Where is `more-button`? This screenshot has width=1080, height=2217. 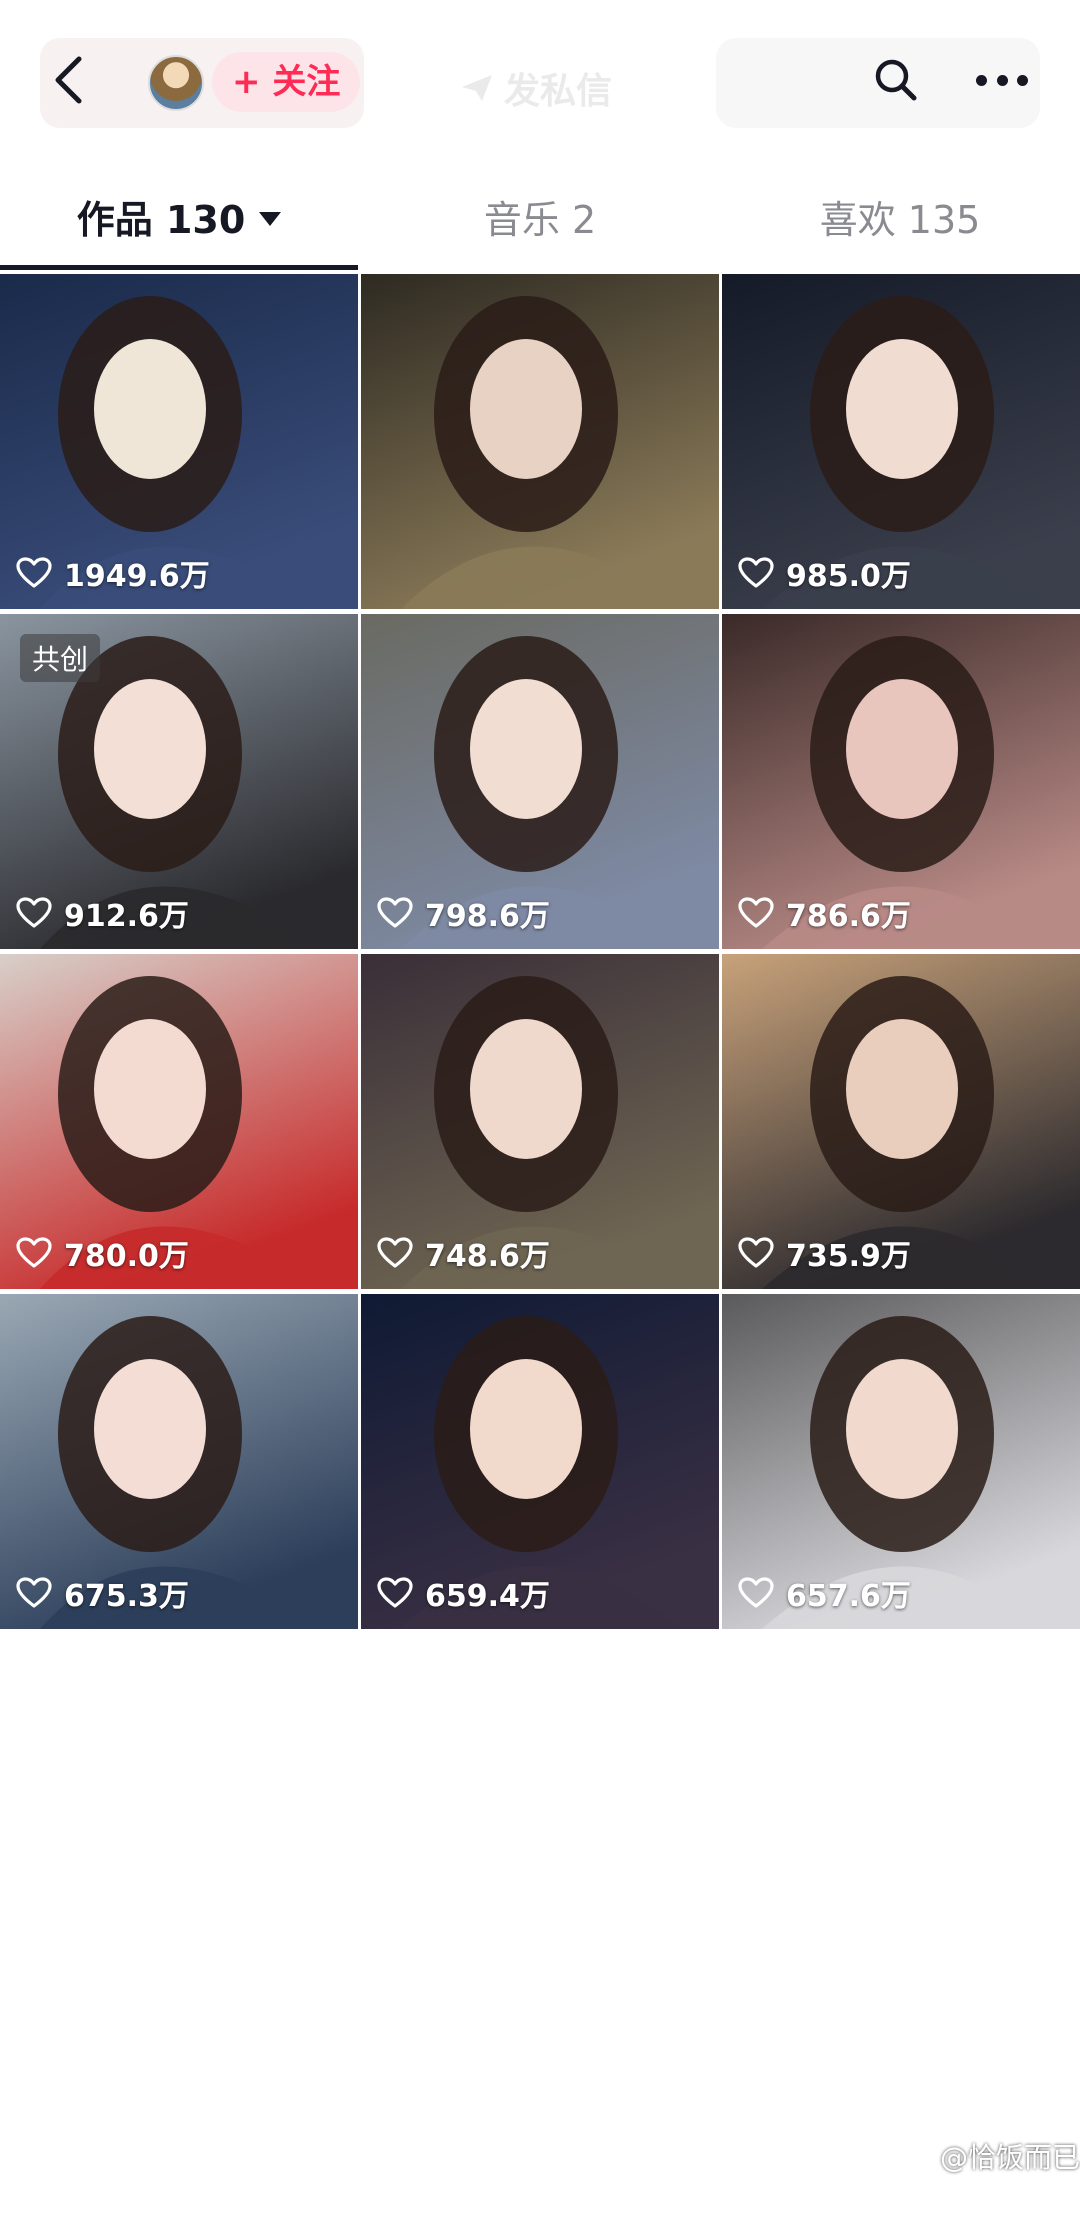
more-button is located at coordinates (1002, 80).